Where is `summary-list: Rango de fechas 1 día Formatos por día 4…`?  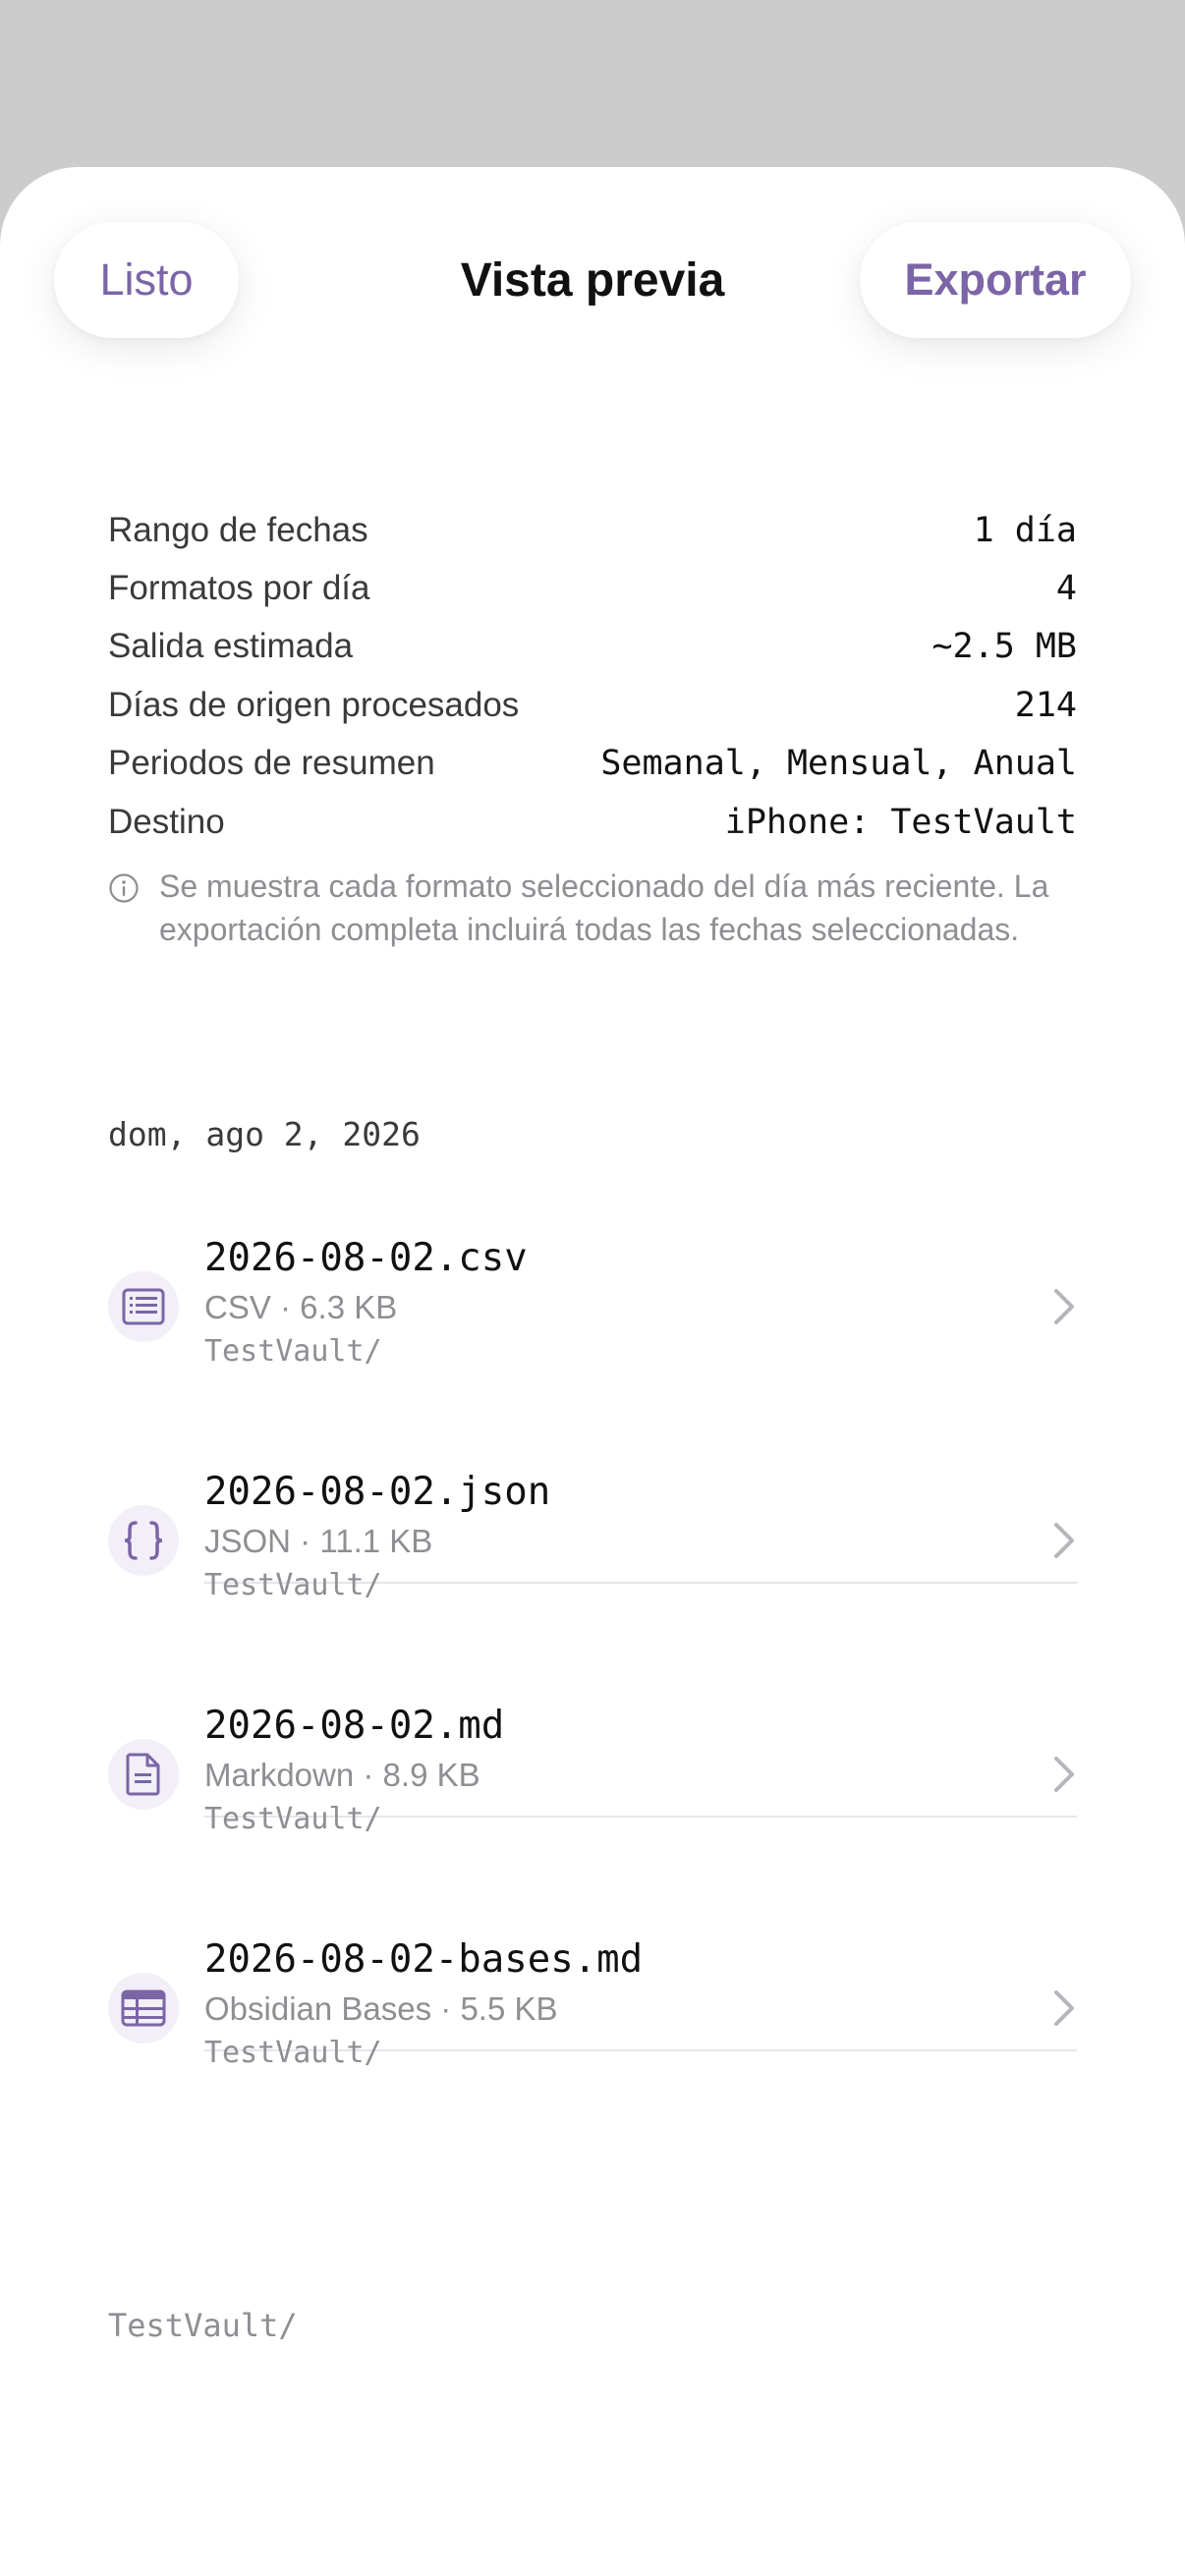 summary-list: Rango de fechas 1 día Formatos por día 4… is located at coordinates (592, 676).